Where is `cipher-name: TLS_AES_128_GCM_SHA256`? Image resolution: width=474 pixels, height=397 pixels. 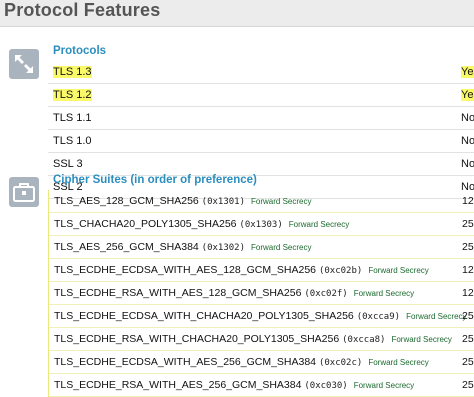 cipher-name: TLS_AES_128_GCM_SHA256 is located at coordinates (126, 201).